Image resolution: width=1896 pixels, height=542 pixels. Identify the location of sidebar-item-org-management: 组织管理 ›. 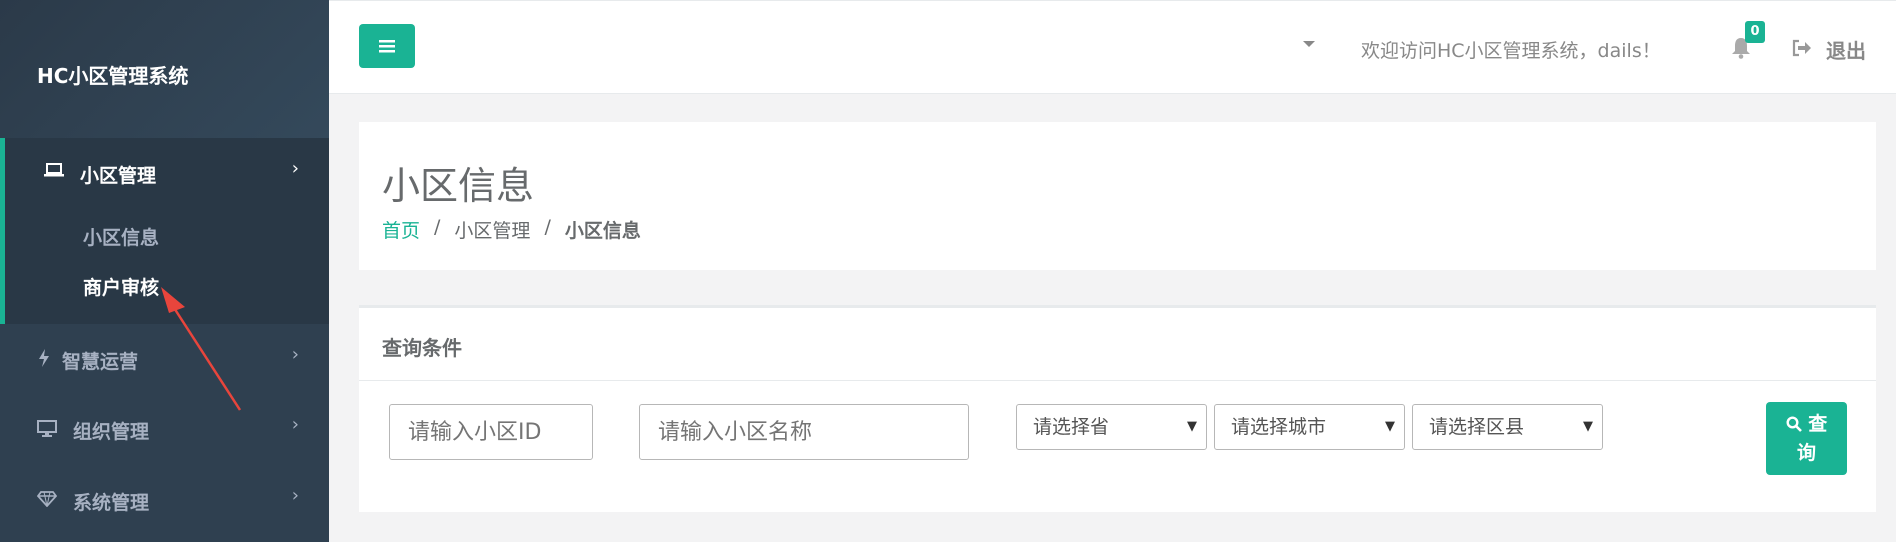
(164, 430).